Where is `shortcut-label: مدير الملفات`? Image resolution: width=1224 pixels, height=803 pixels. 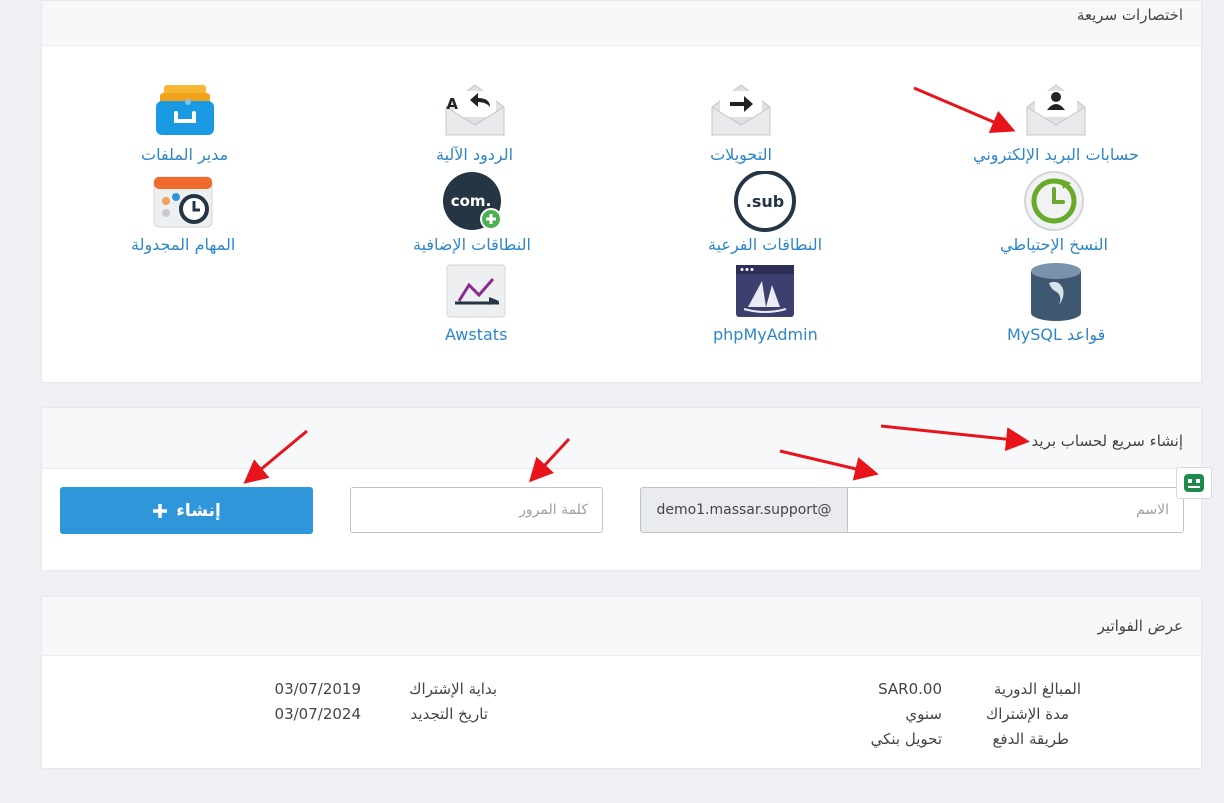 shortcut-label: مدير الملفات is located at coordinates (185, 154).